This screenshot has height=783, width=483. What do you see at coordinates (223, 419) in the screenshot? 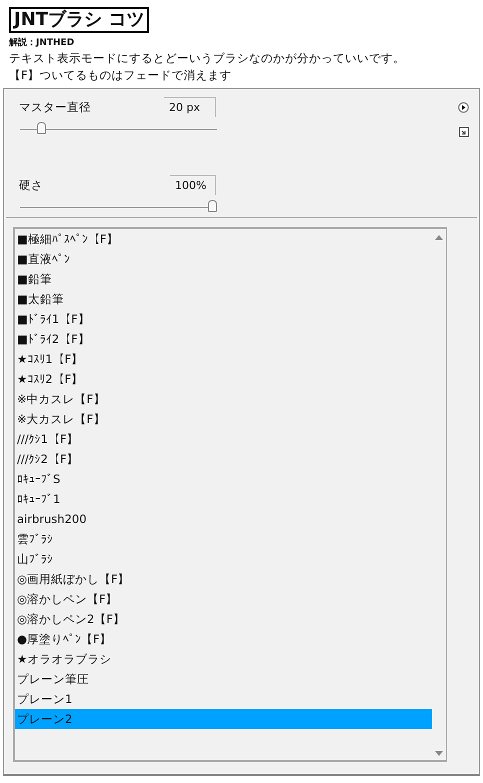
I see `brush-list-item: ※大カスレ【F】` at bounding box center [223, 419].